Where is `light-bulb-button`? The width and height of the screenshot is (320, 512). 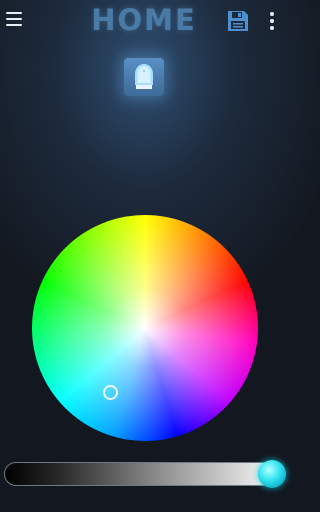
light-bulb-button is located at coordinates (144, 77).